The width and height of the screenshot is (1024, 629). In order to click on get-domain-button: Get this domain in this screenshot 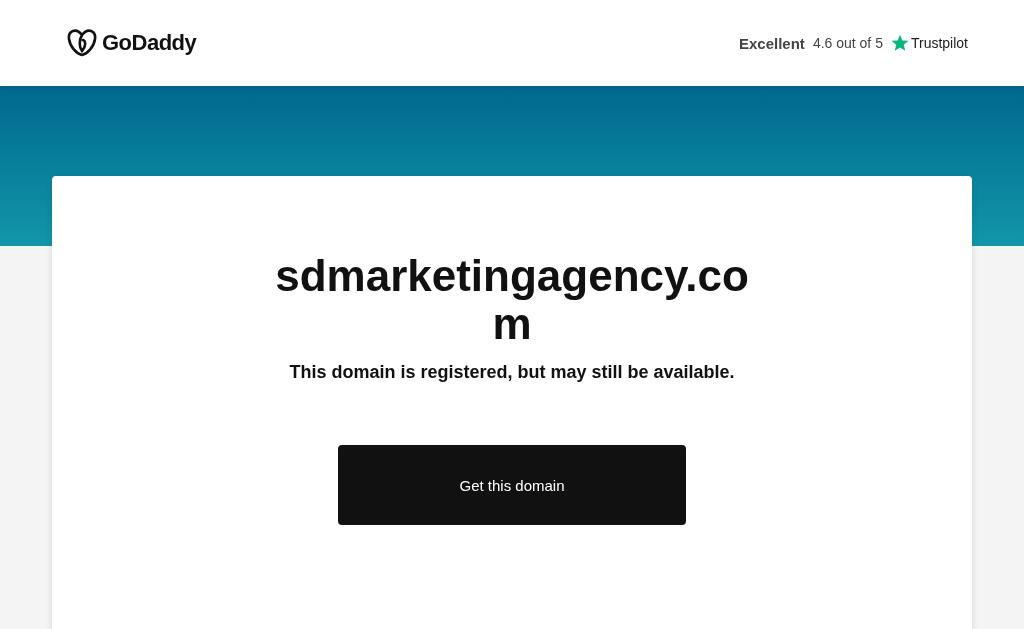, I will do `click(512, 485)`.